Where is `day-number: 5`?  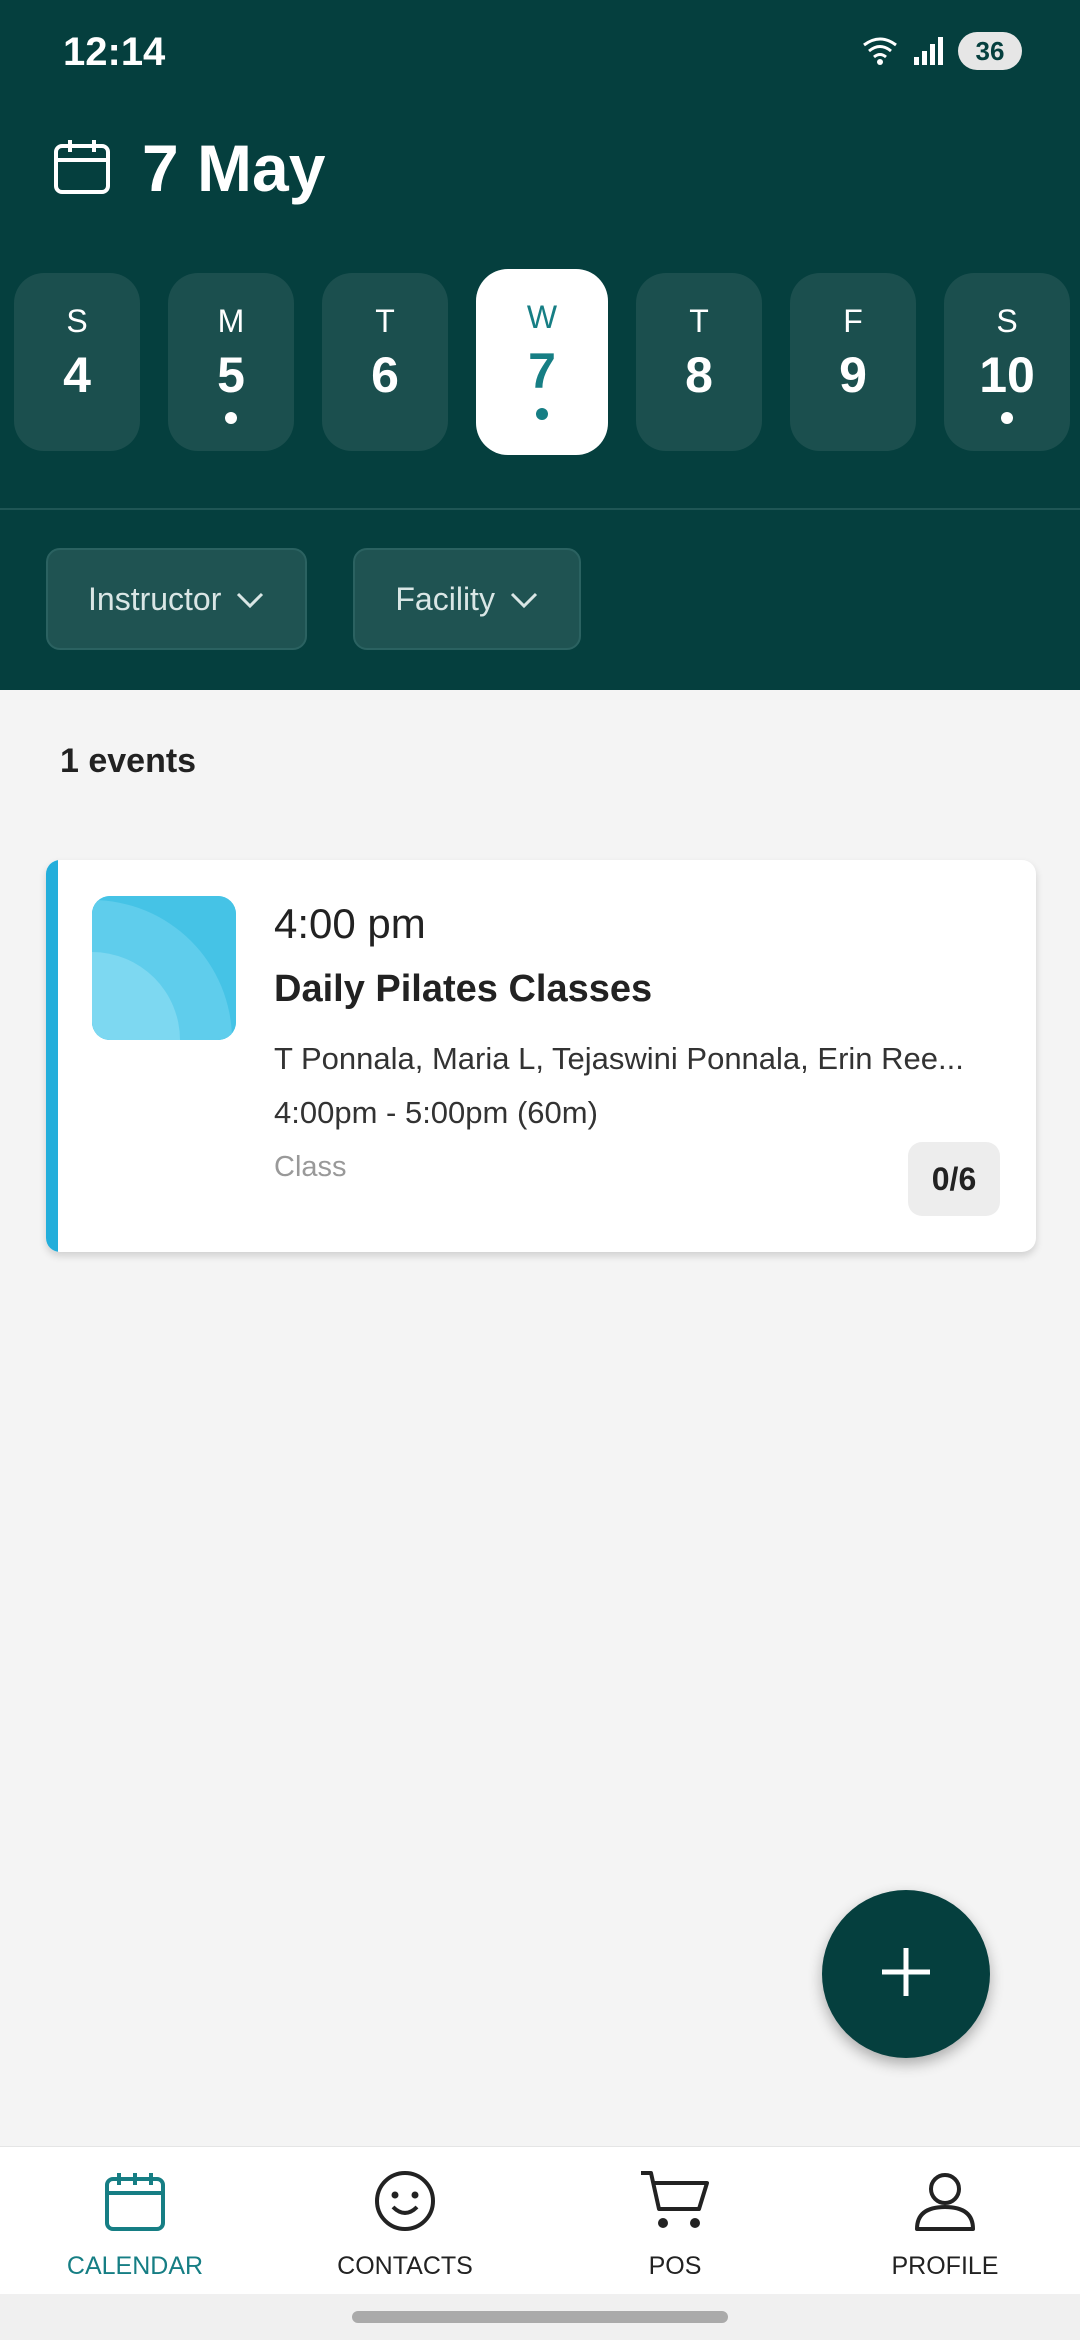
day-number: 5 is located at coordinates (231, 375).